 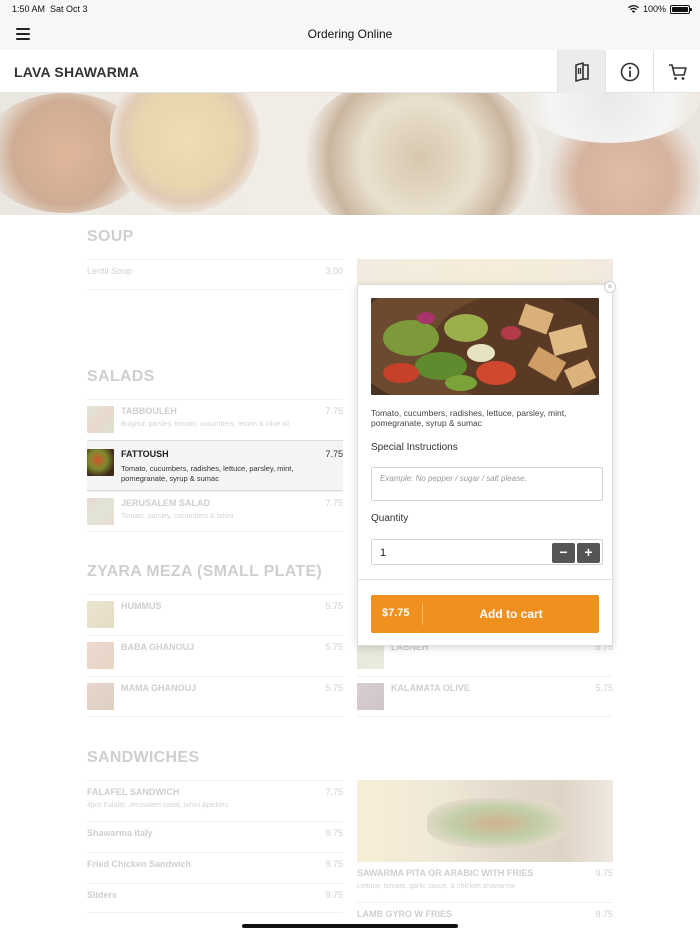 I want to click on status-right: 100%, so click(x=659, y=9).